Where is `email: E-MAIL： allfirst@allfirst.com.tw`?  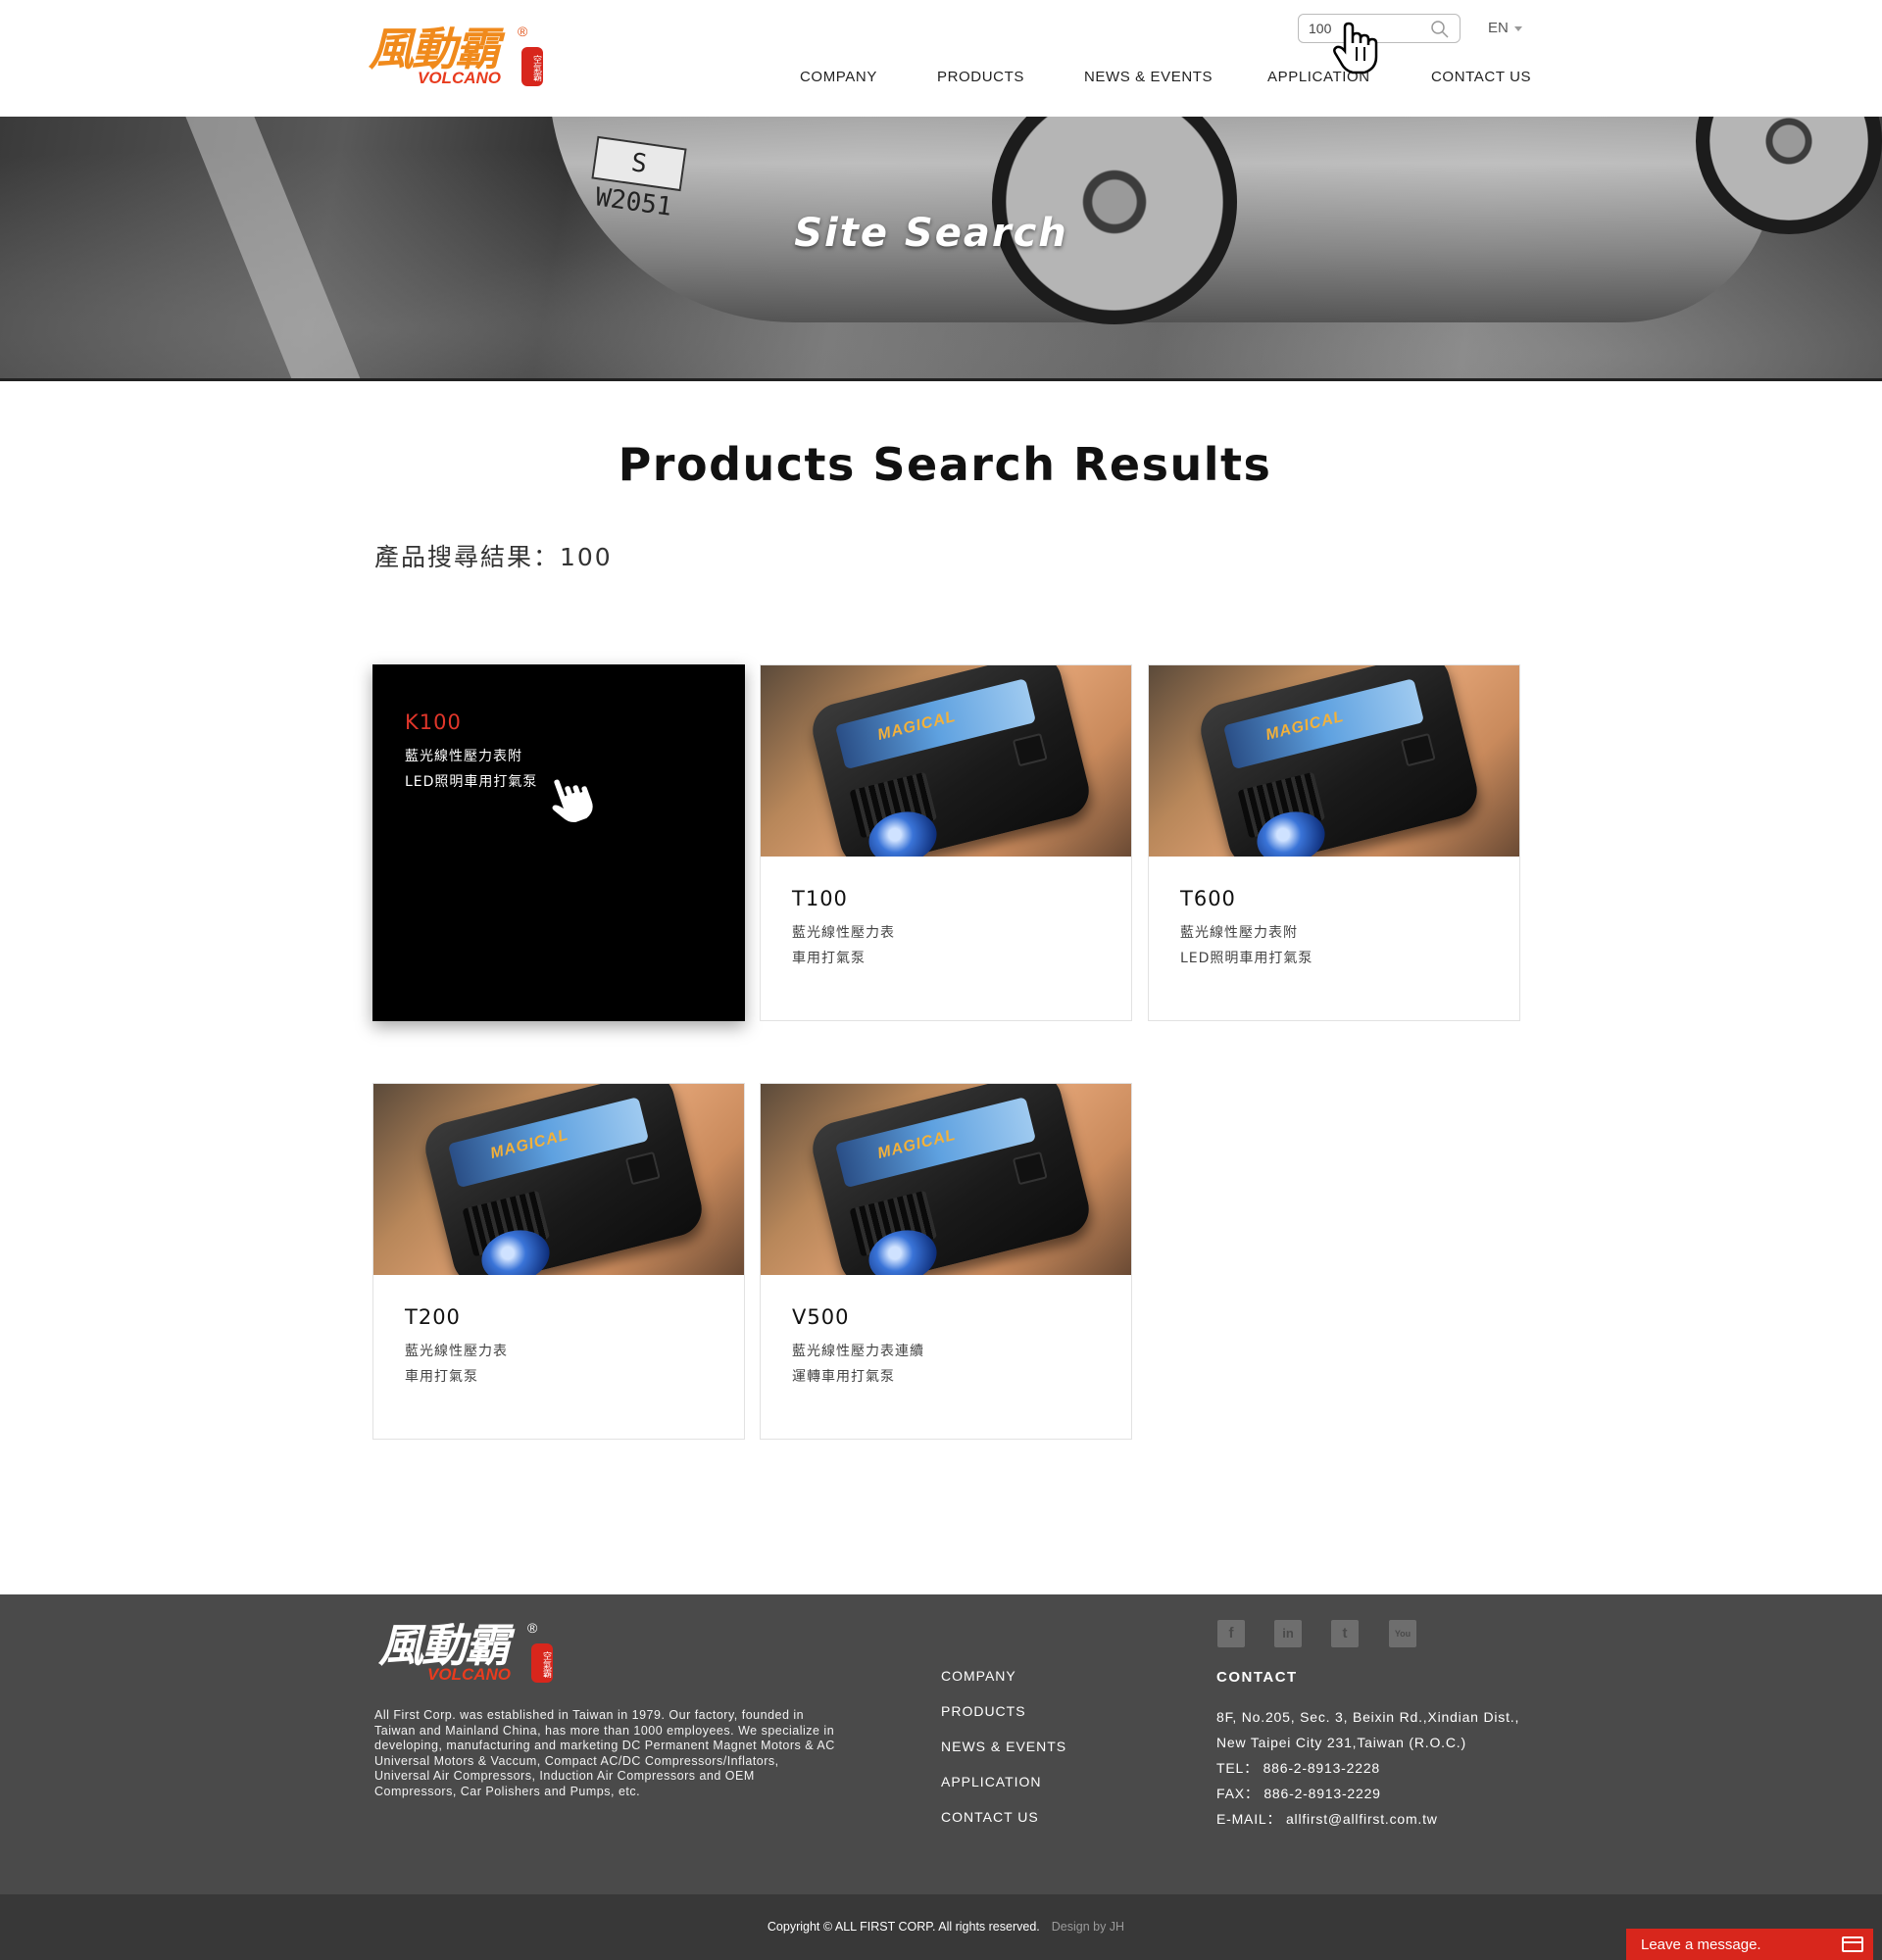
email: E-MAIL： allfirst@allfirst.com.tw is located at coordinates (1368, 1819).